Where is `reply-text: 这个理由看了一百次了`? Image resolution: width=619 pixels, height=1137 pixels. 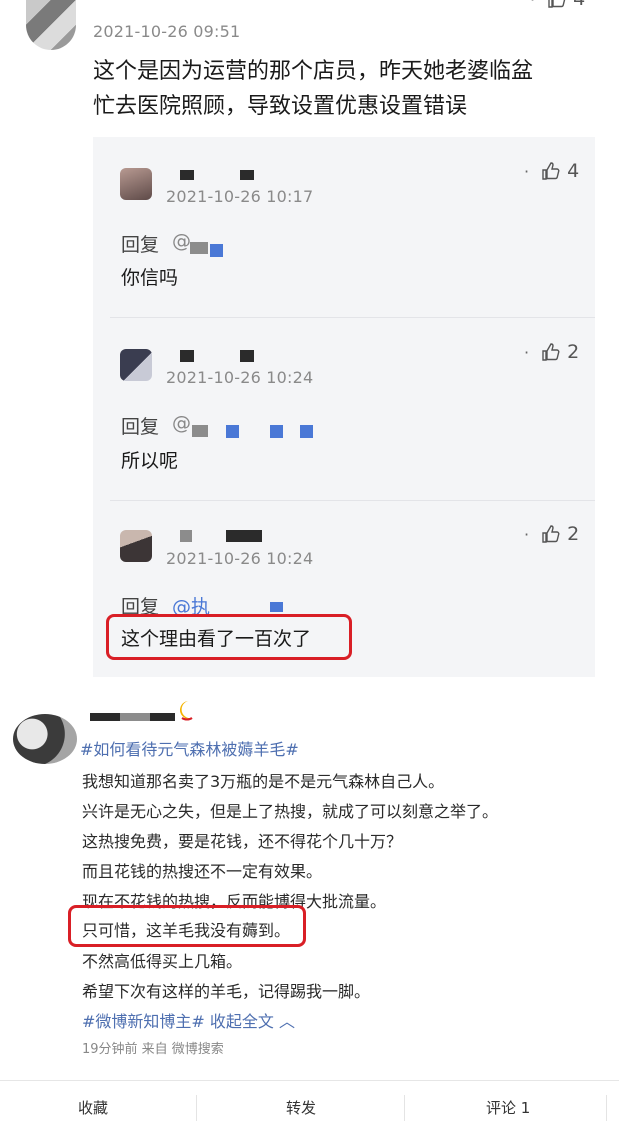 reply-text: 这个理由看了一百次了 is located at coordinates (216, 639).